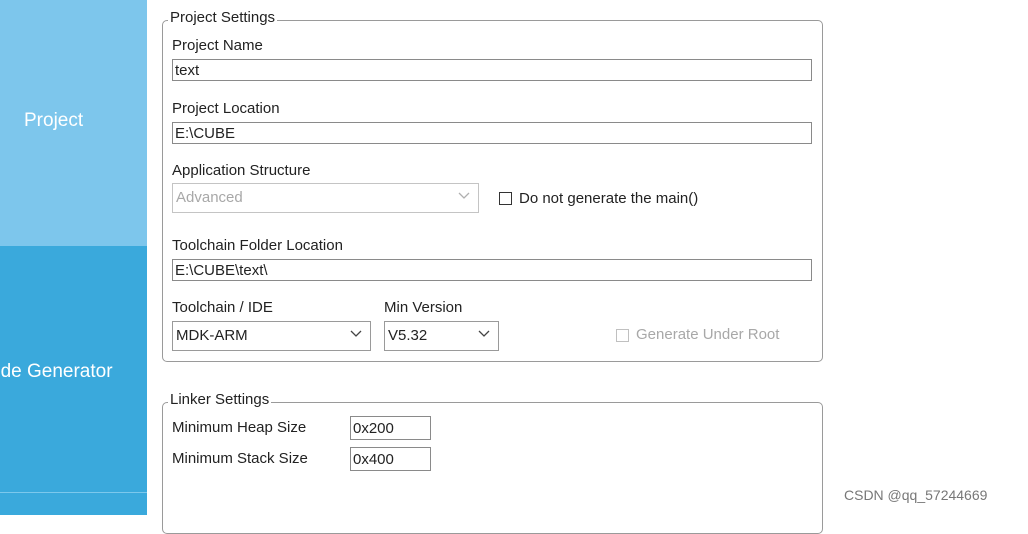  Describe the element at coordinates (271, 336) in the screenshot. I see `toolchain-ide-select: MDK-ARM` at that location.